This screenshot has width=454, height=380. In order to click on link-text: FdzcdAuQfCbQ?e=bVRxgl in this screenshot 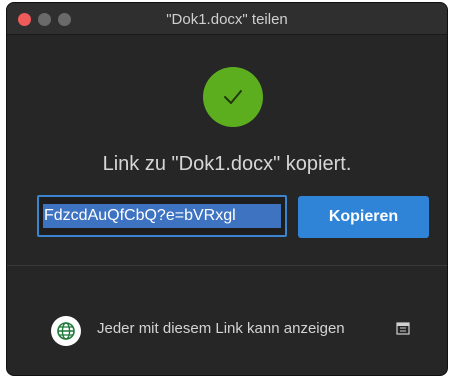, I will do `click(162, 216)`.